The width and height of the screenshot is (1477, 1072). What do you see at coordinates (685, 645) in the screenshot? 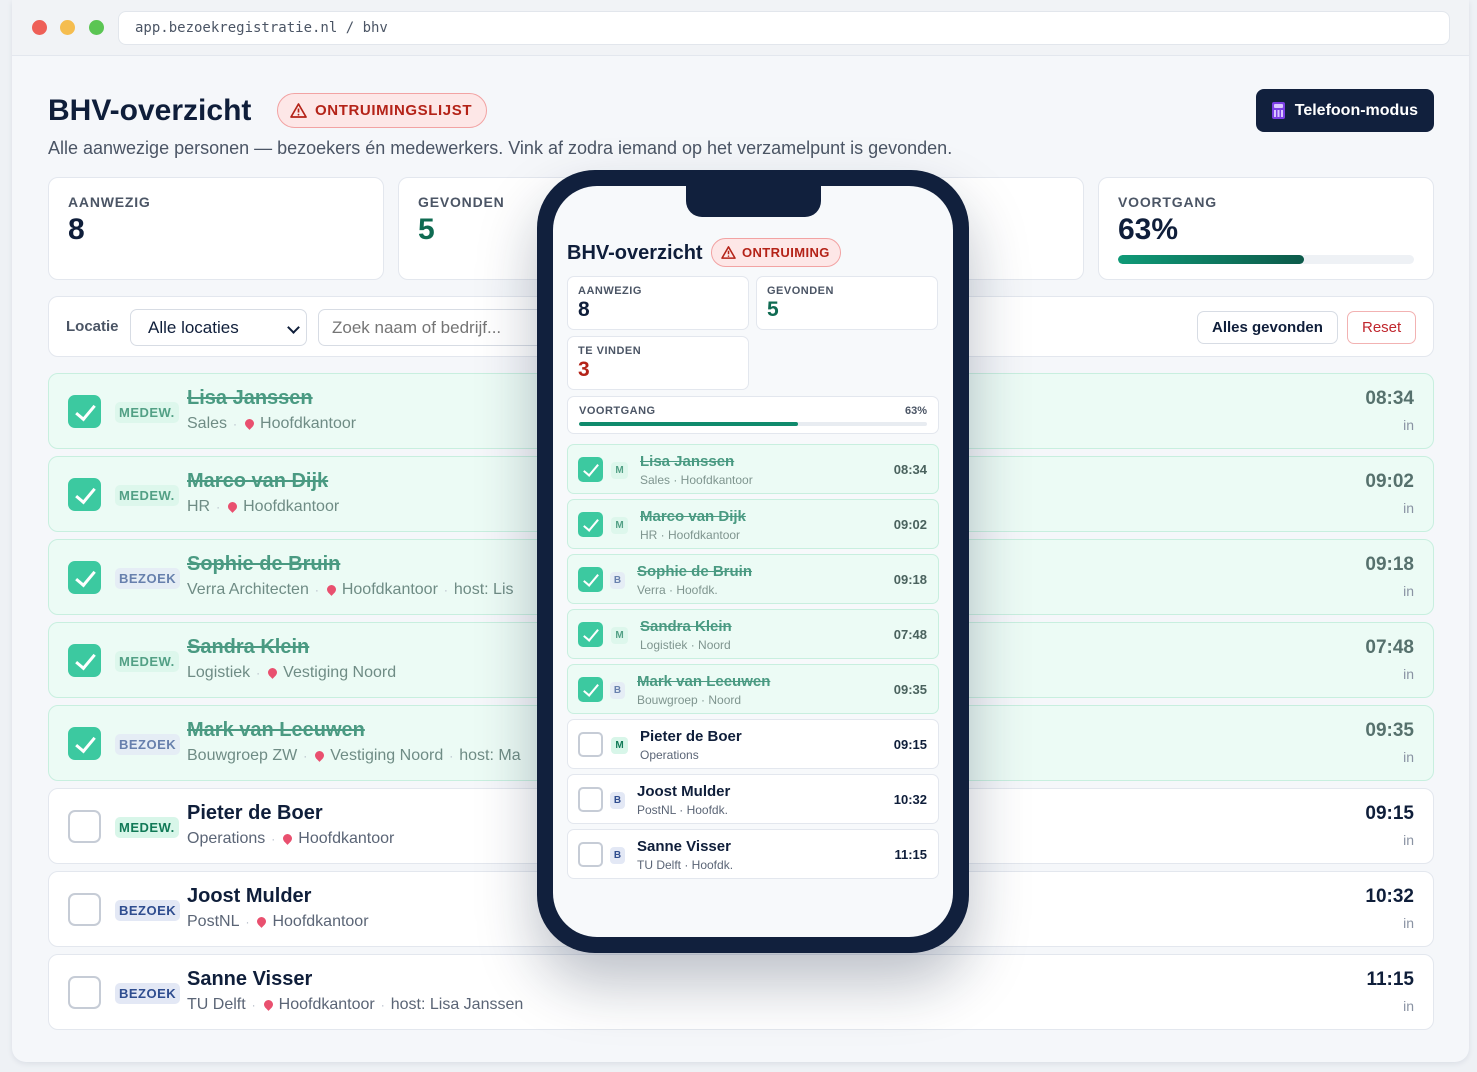
I see `phone-person-meta: Logistiek · Noord` at bounding box center [685, 645].